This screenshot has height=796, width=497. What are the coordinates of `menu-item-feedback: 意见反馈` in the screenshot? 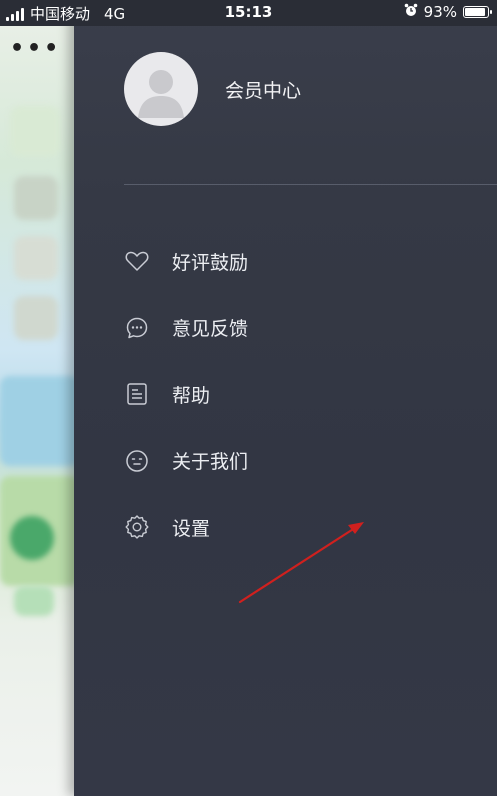 It's located at (186, 328).